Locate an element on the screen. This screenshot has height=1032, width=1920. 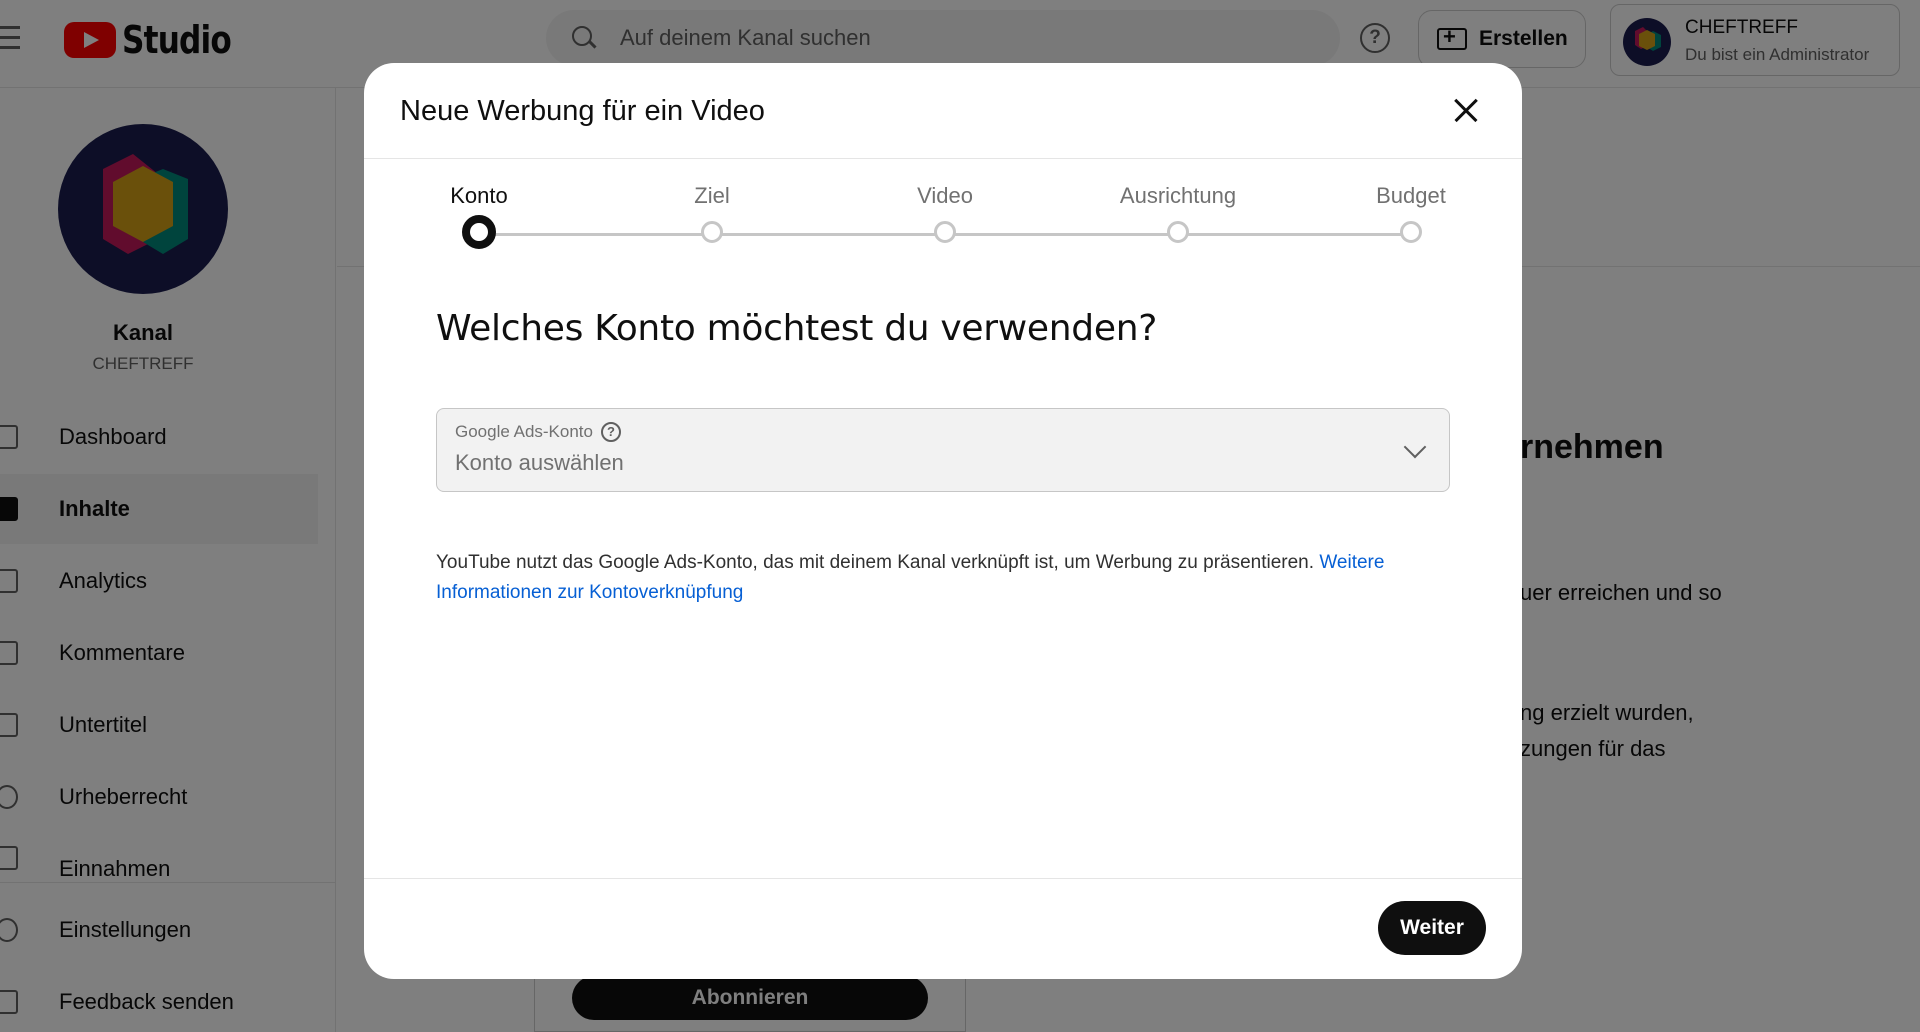
step-dot-active is located at coordinates (479, 232).